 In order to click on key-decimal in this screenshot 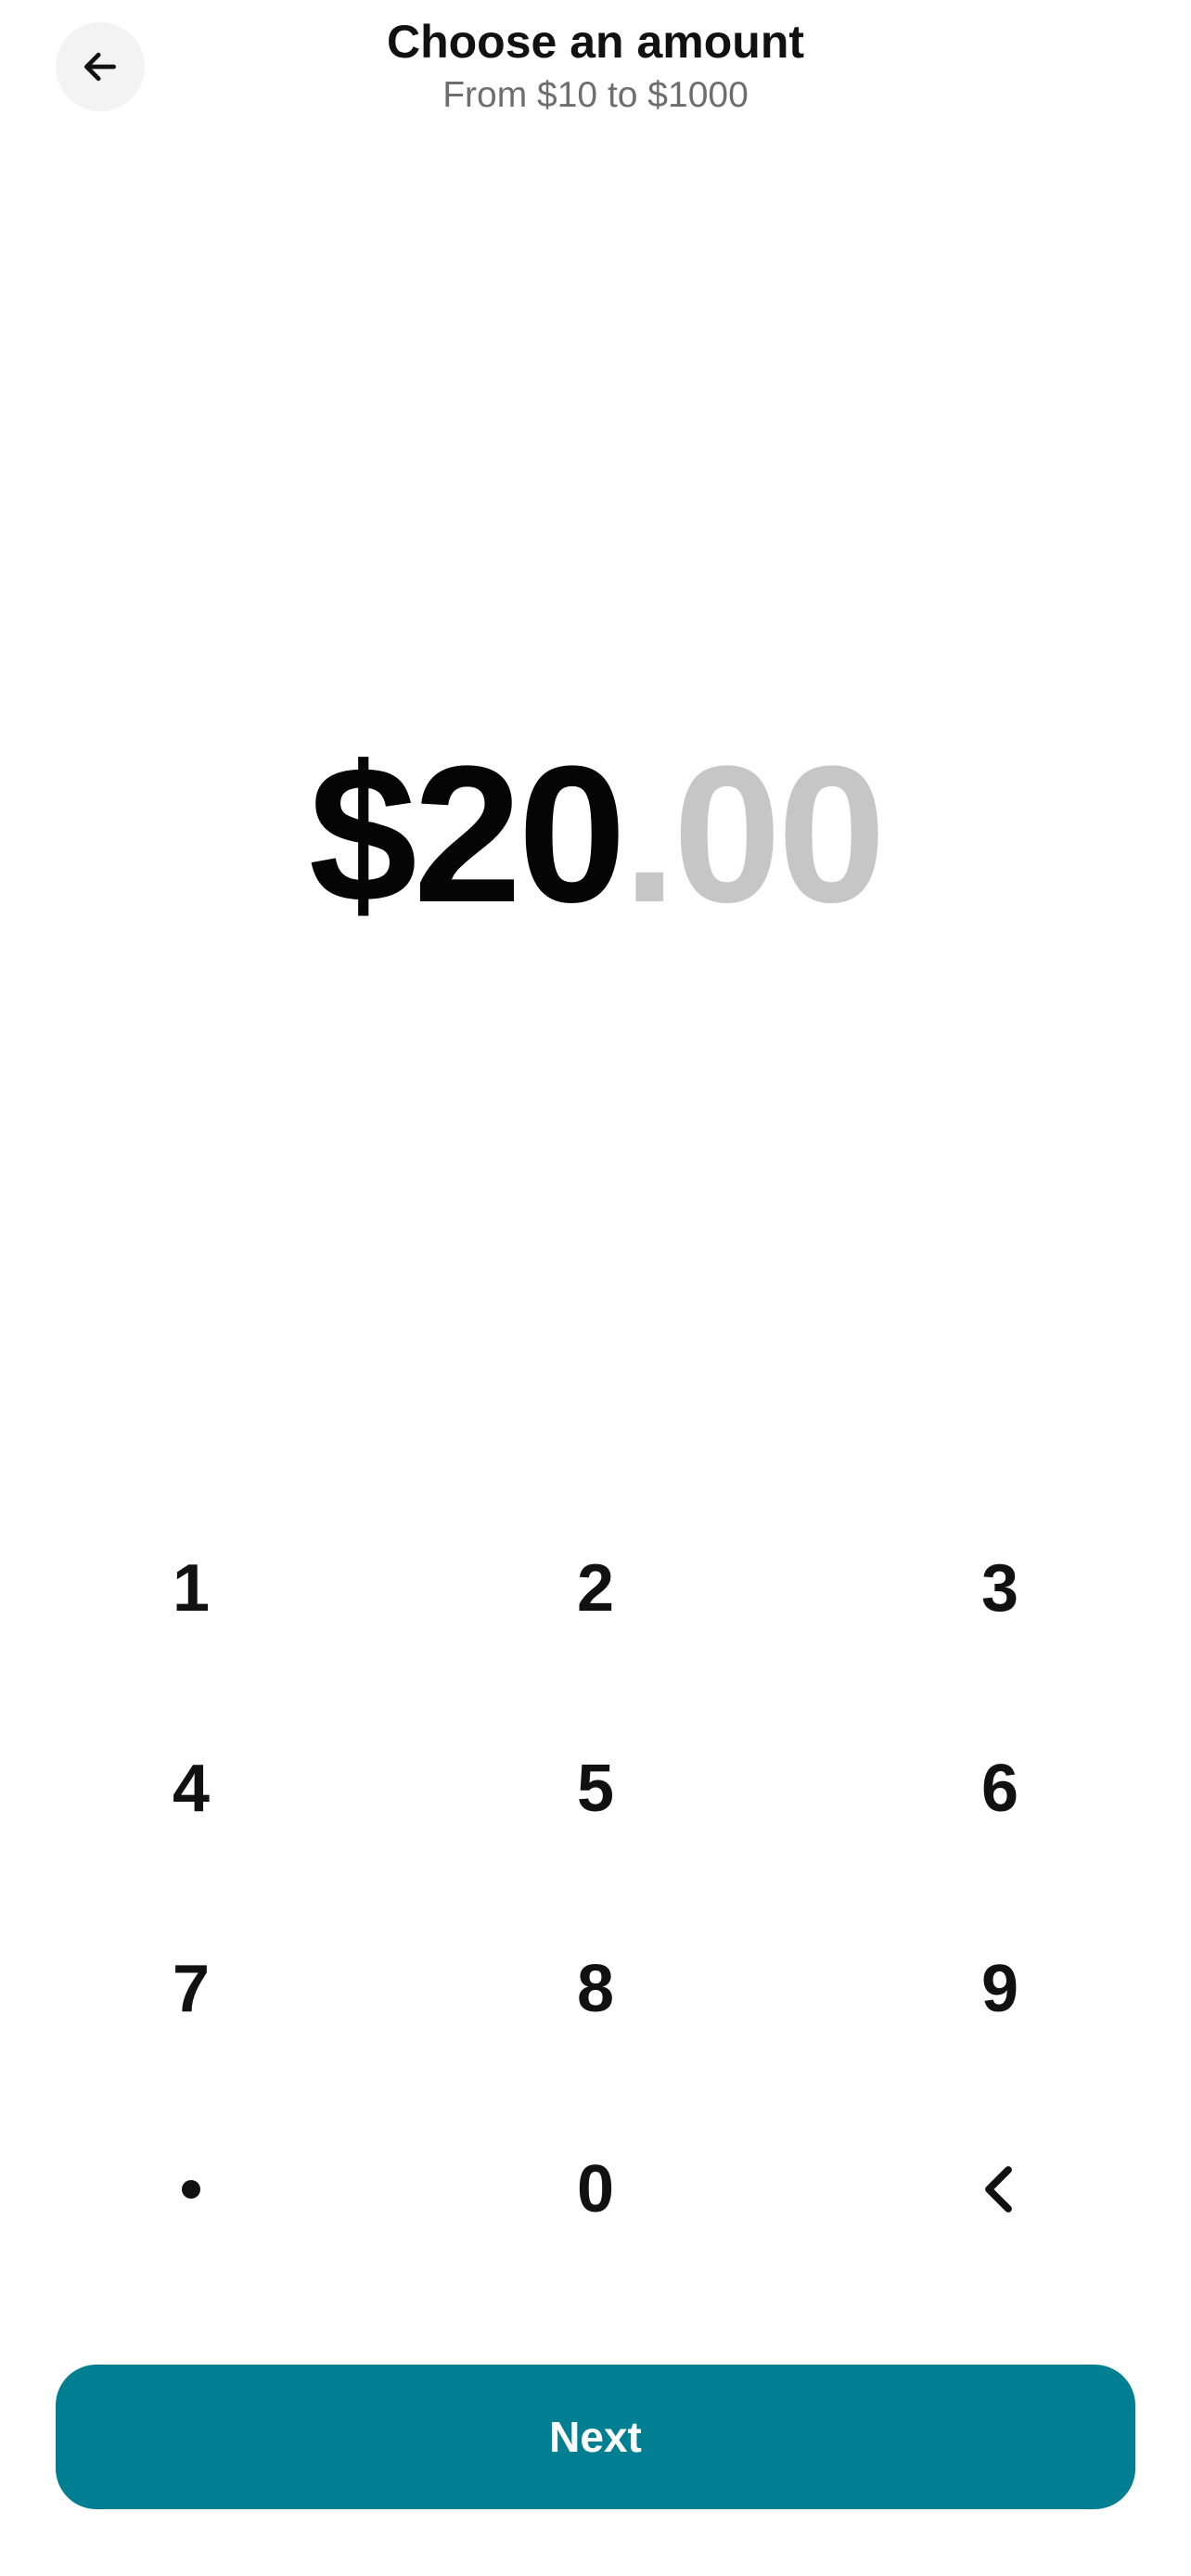, I will do `click(191, 2190)`.